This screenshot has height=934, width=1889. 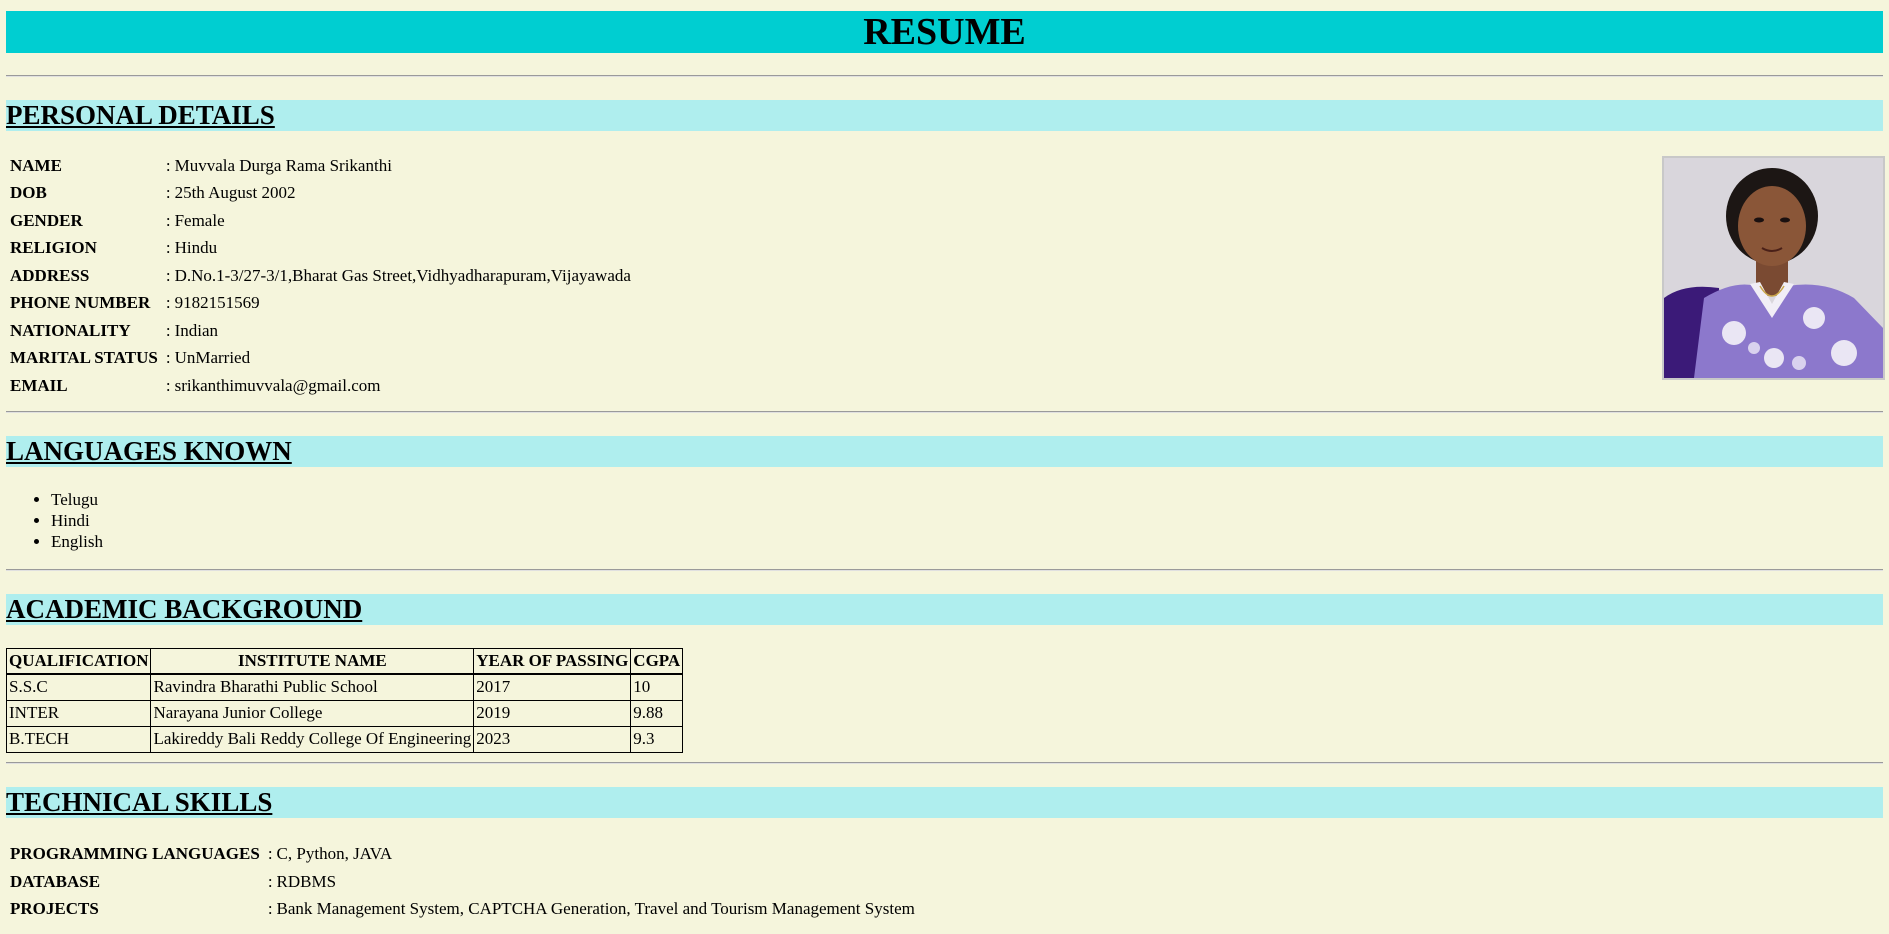 What do you see at coordinates (320, 221) in the screenshot?
I see `detail-row: GENDER: Female` at bounding box center [320, 221].